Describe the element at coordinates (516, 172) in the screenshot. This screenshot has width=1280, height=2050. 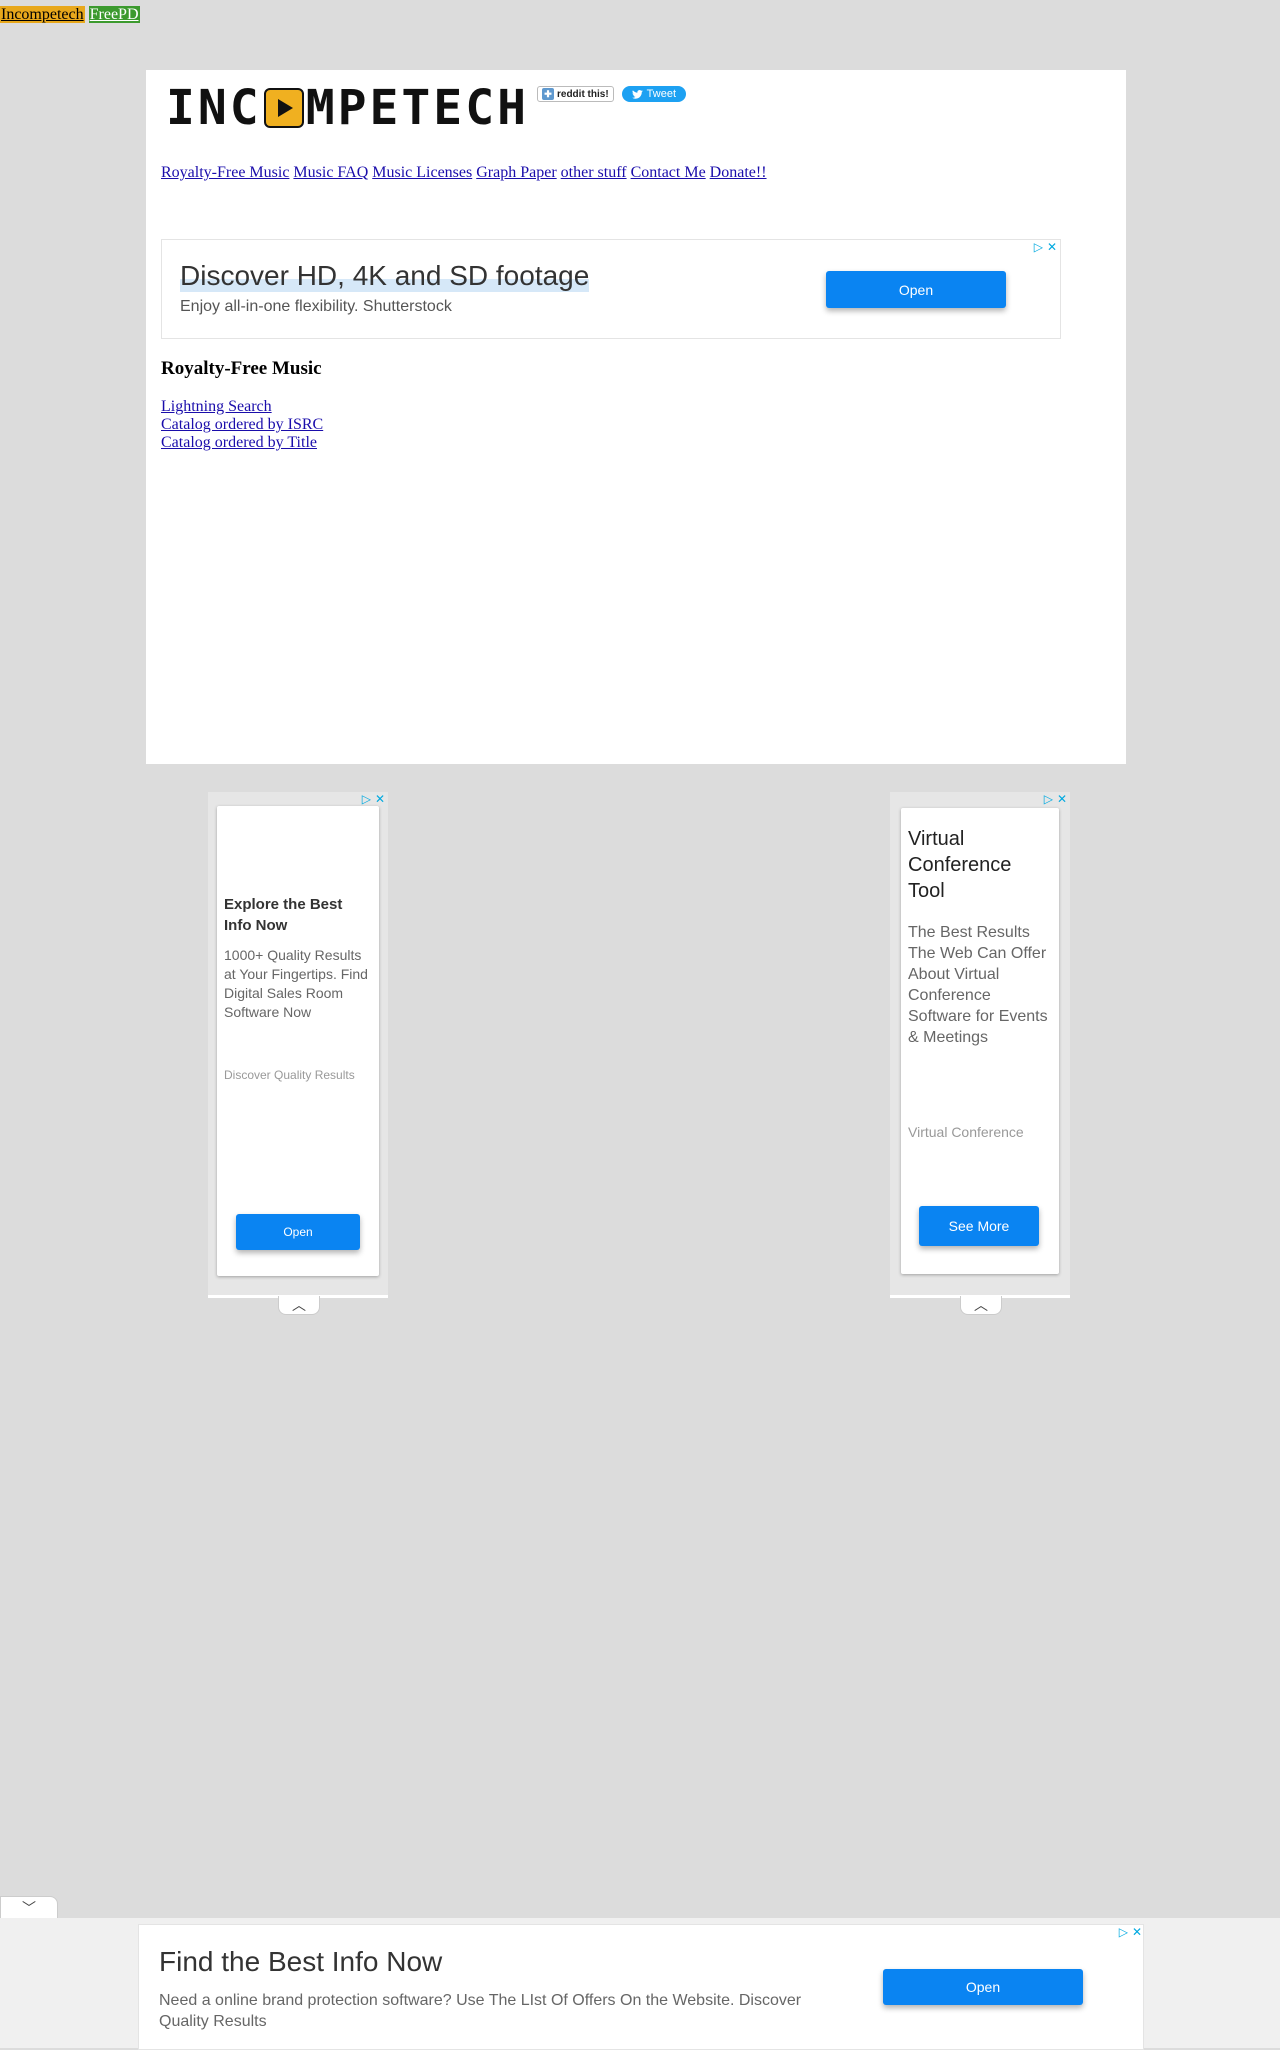
I see `nav-graph-paper: Graph Paper` at that location.